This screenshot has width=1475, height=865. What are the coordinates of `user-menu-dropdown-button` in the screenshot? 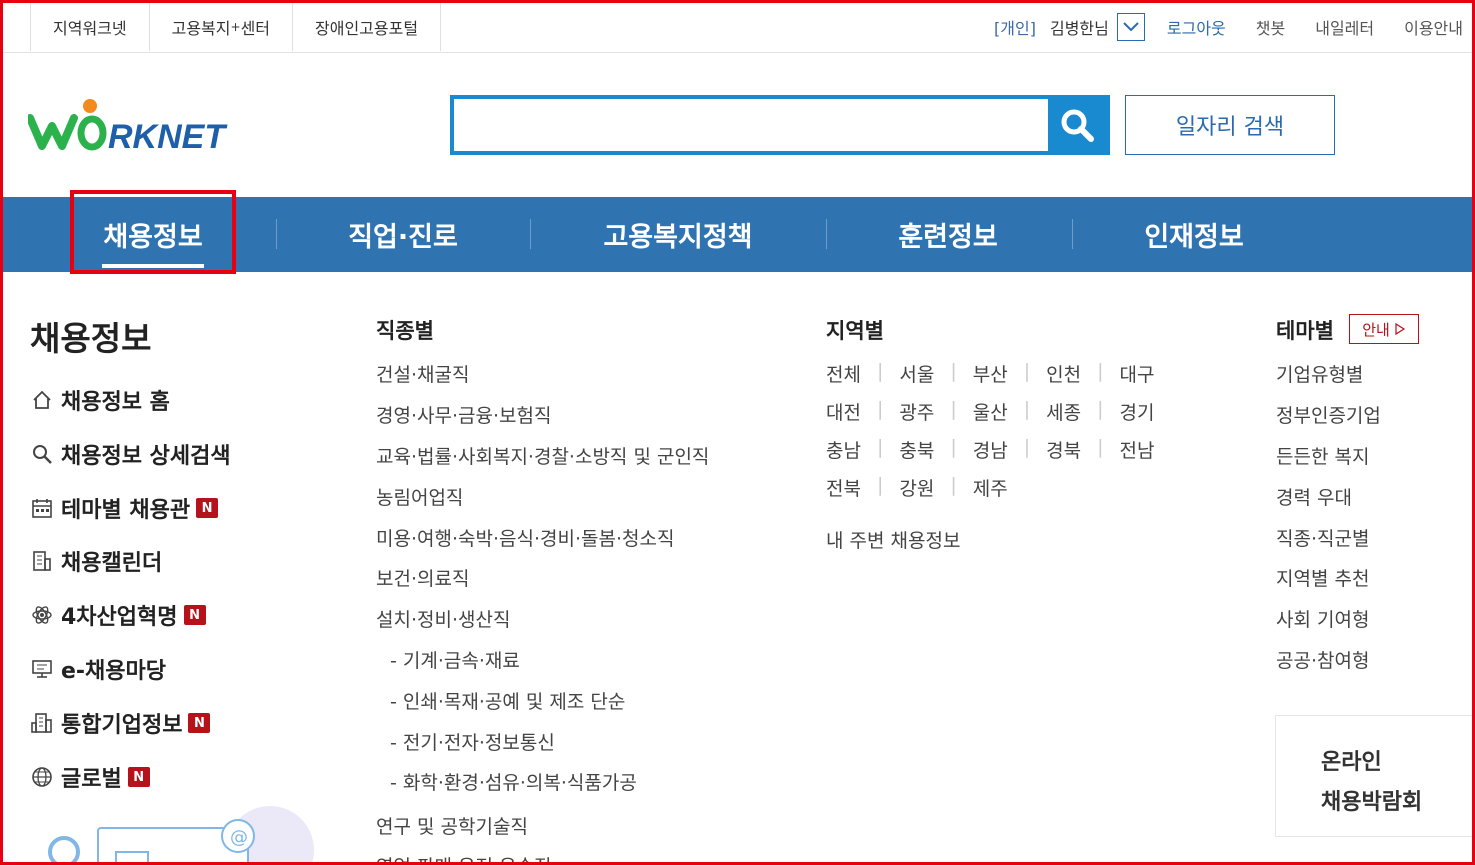 It's located at (1130, 27).